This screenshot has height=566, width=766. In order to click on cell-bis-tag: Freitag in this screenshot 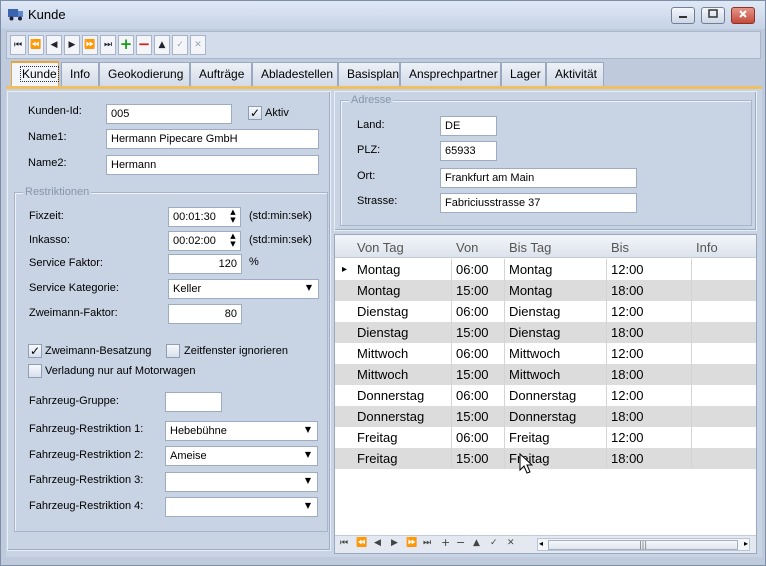, I will do `click(529, 437)`.